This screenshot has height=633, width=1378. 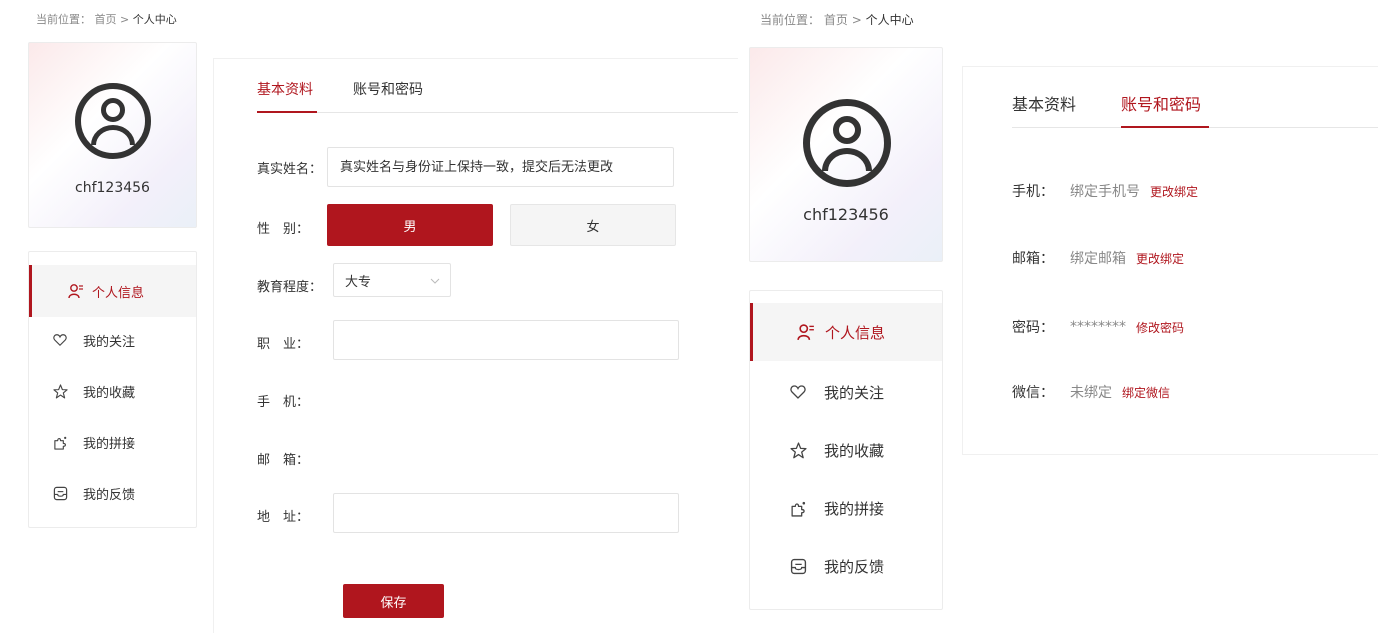 I want to click on account-row-password: 密码： ******** 修改密码, so click(x=1098, y=327).